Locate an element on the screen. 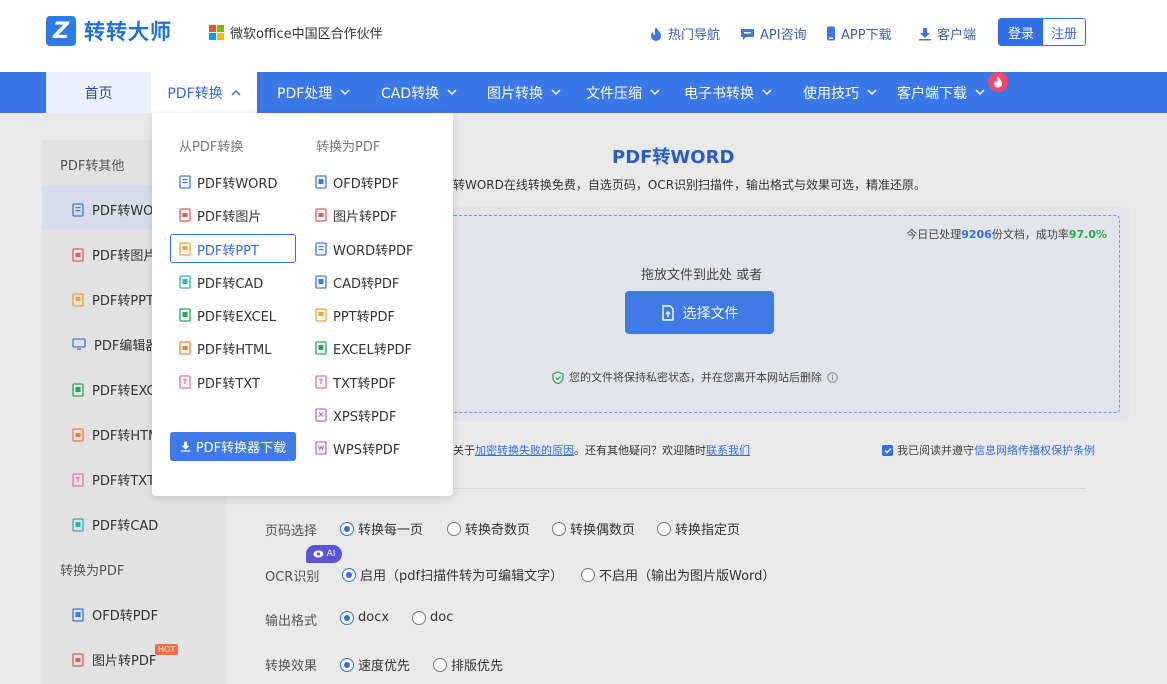 Image resolution: width=1167 pixels, height=684 pixels. menu-item-label: PPT转PDF is located at coordinates (364, 317).